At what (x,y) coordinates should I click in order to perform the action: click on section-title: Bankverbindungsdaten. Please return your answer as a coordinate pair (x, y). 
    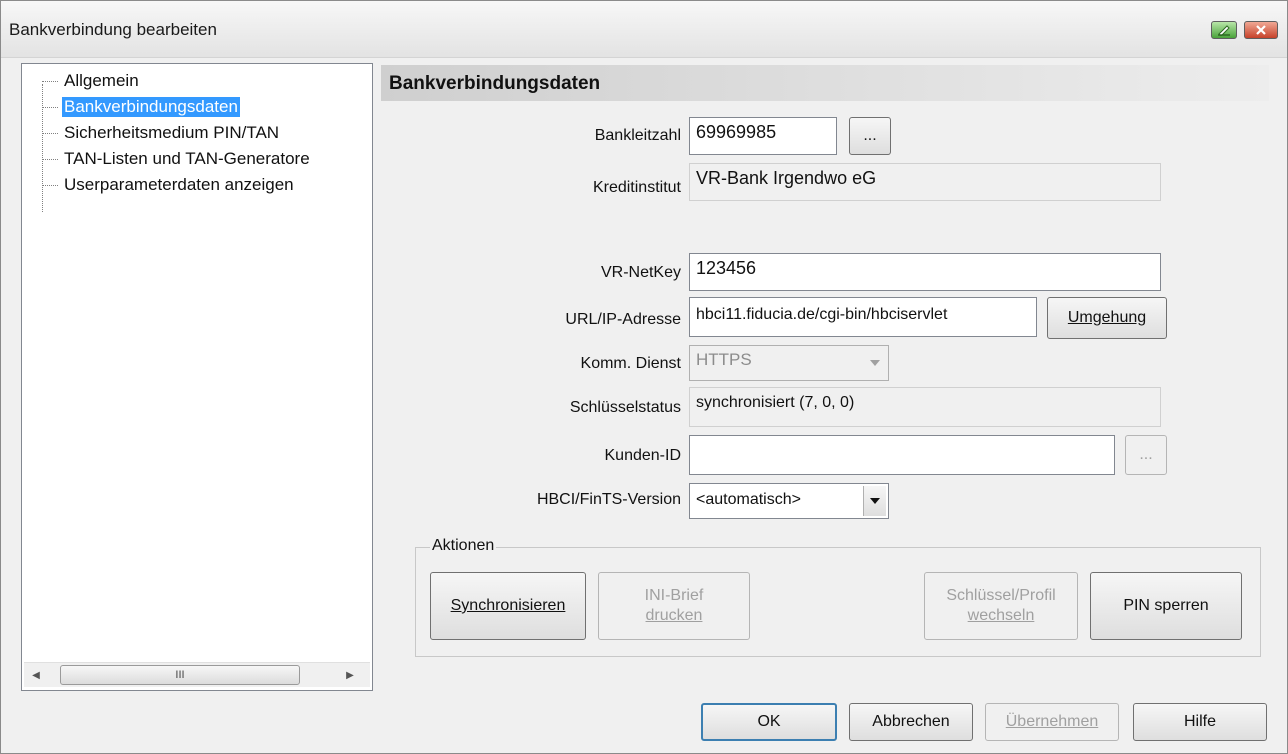
    Looking at the image, I should click on (495, 83).